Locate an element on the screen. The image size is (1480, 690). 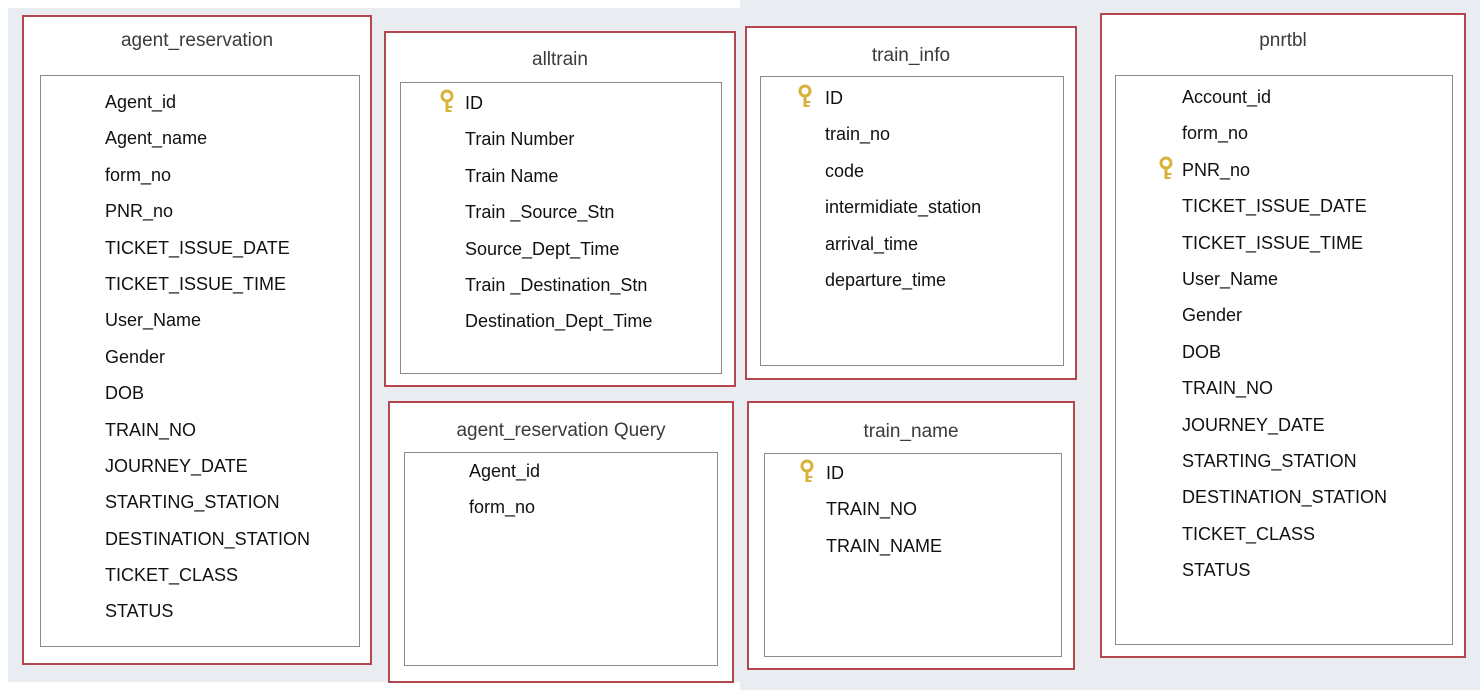
table-title: train_name is located at coordinates (911, 431).